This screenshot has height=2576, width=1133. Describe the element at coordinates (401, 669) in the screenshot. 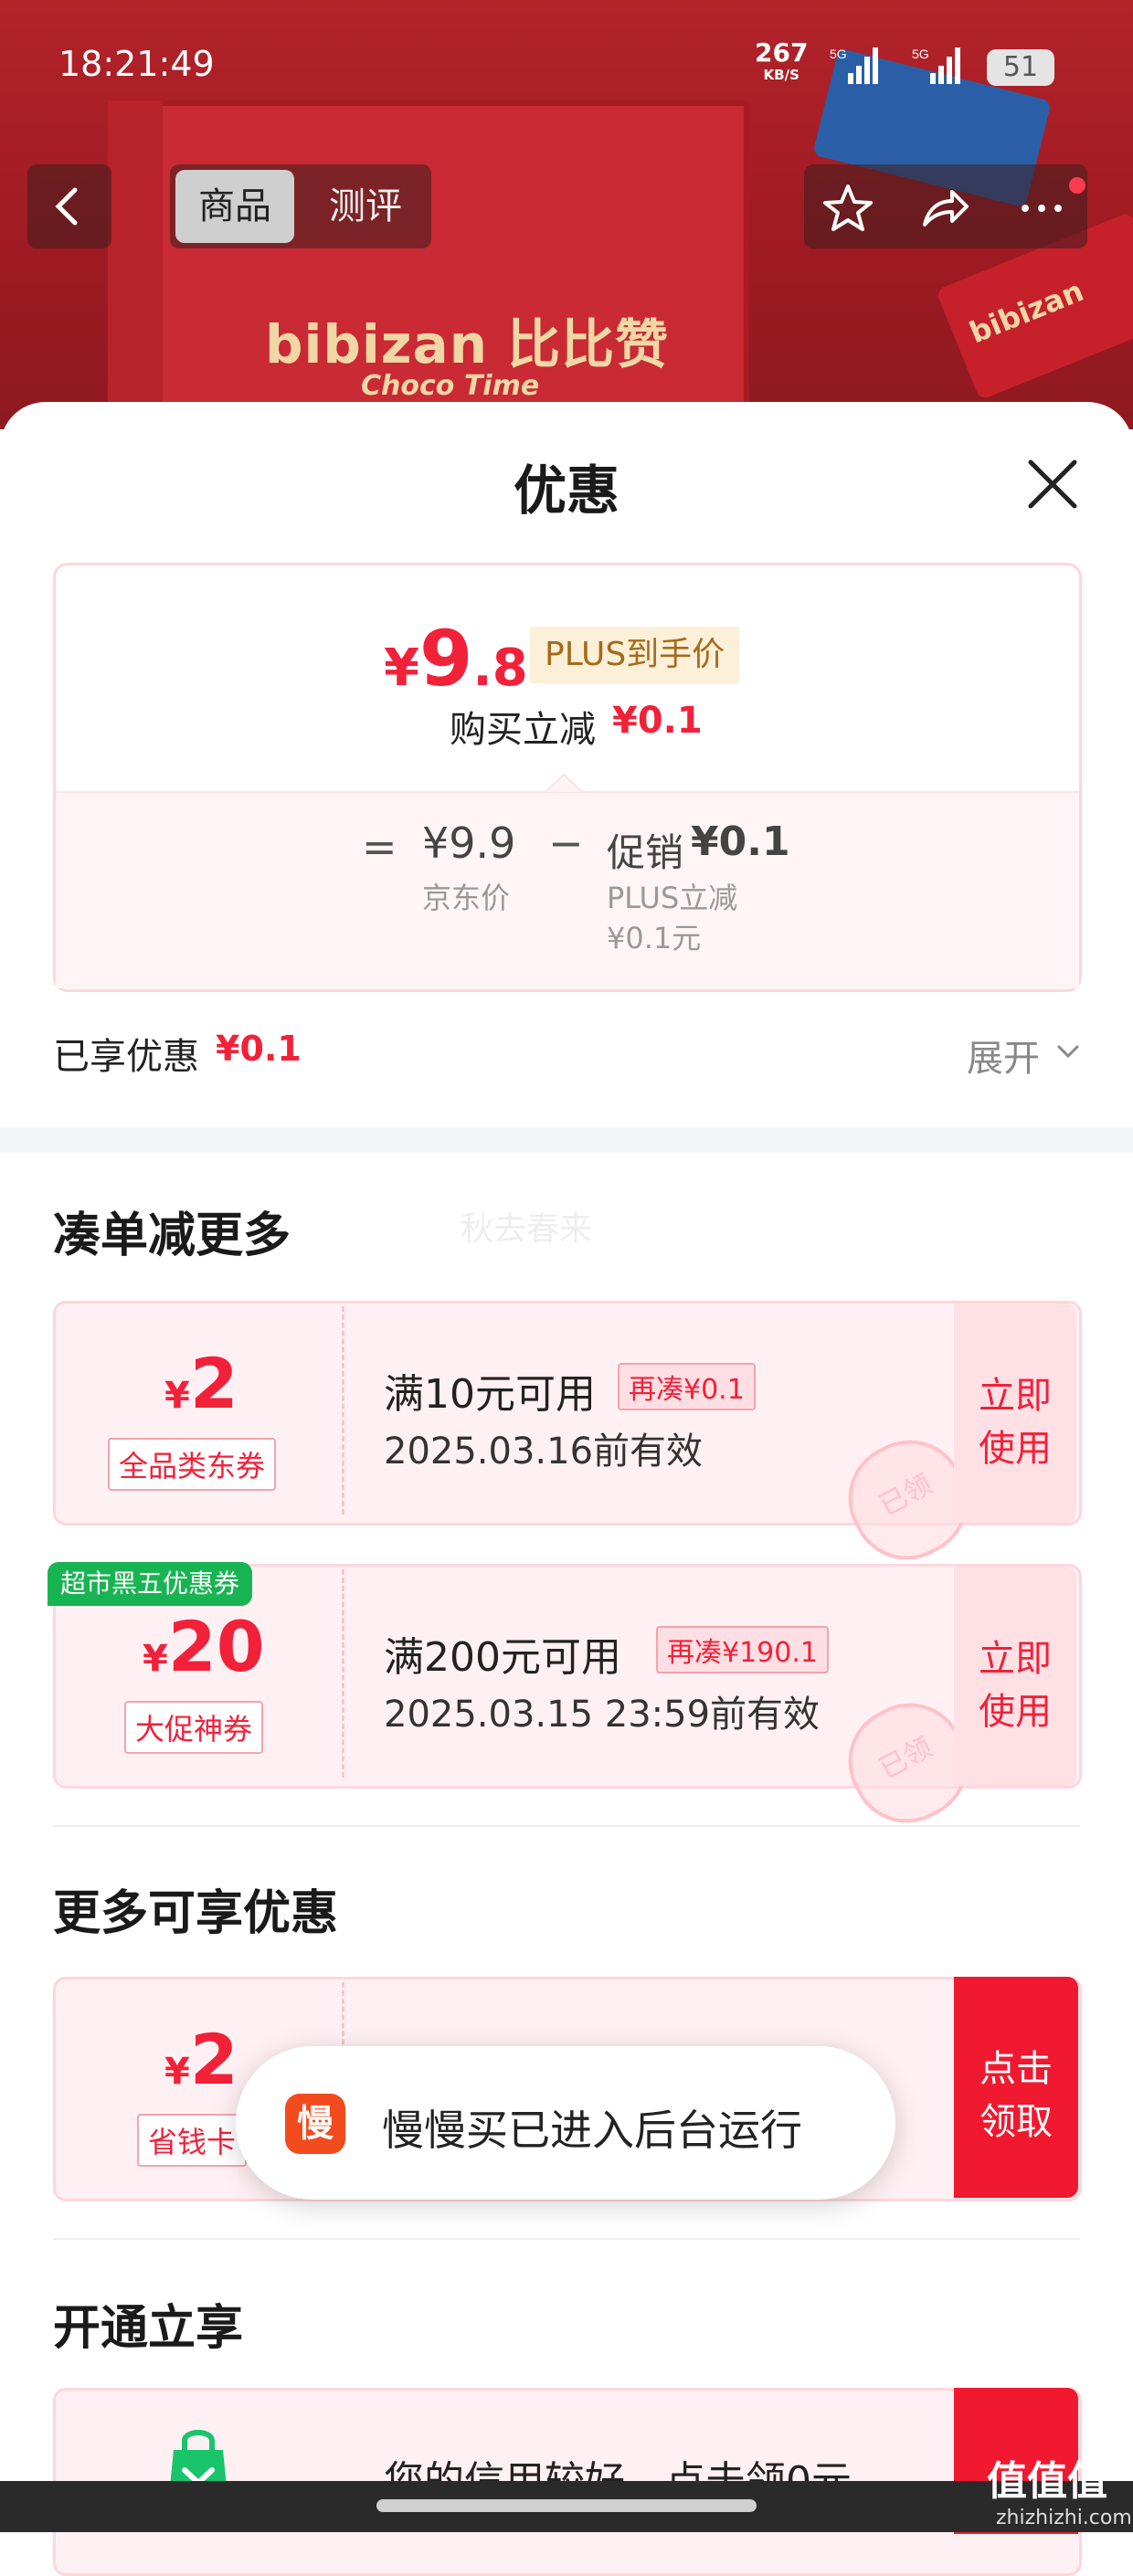

I see `final-price-currency: ¥` at that location.